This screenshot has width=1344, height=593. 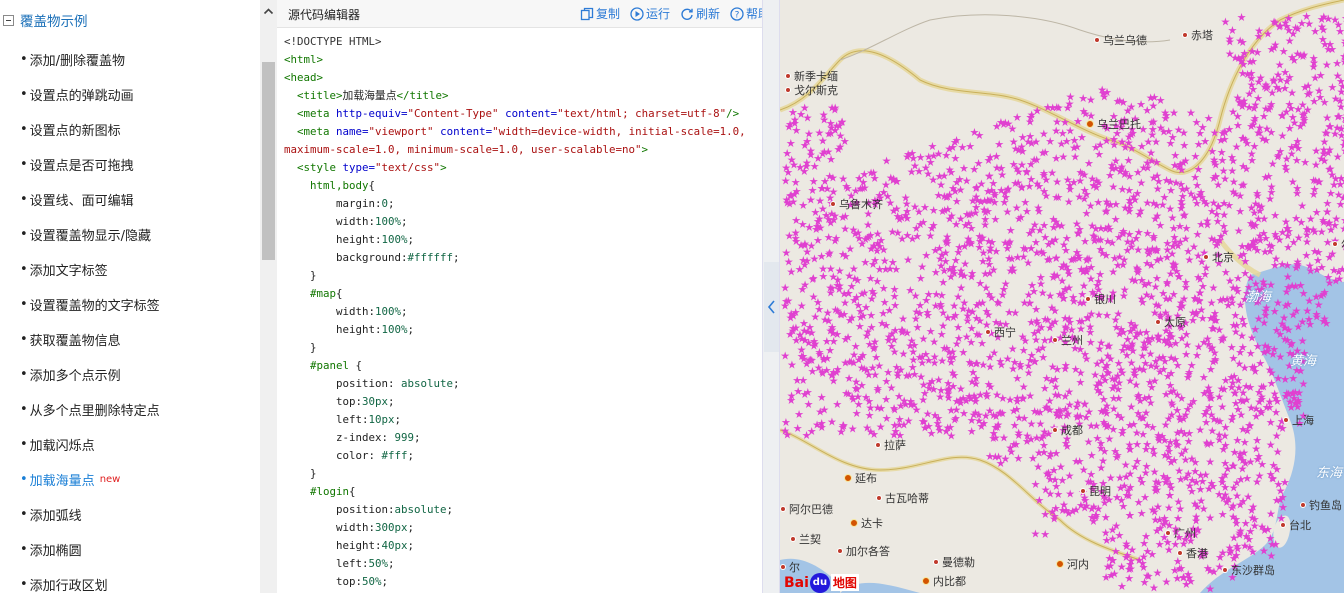 What do you see at coordinates (130, 549) in the screenshot?
I see `sidebar-item: • 添加椭圆` at bounding box center [130, 549].